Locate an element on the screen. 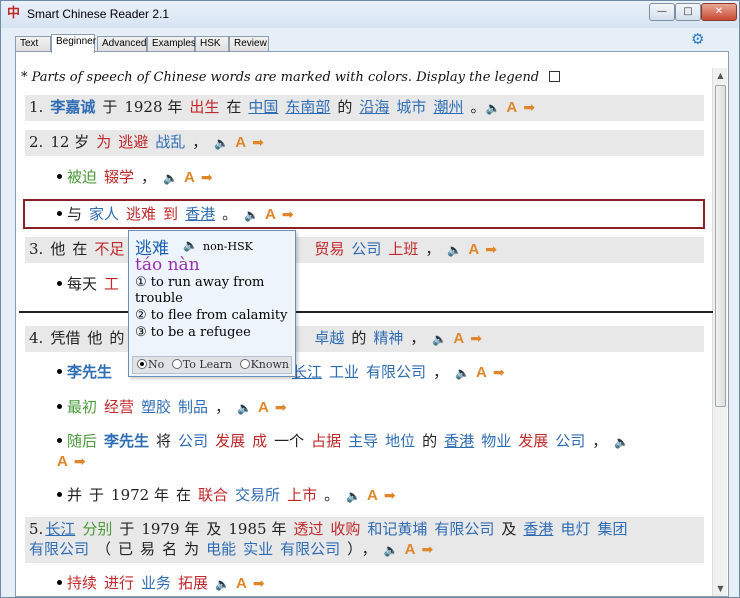 This screenshot has width=740, height=598. tab-review: Review is located at coordinates (249, 44).